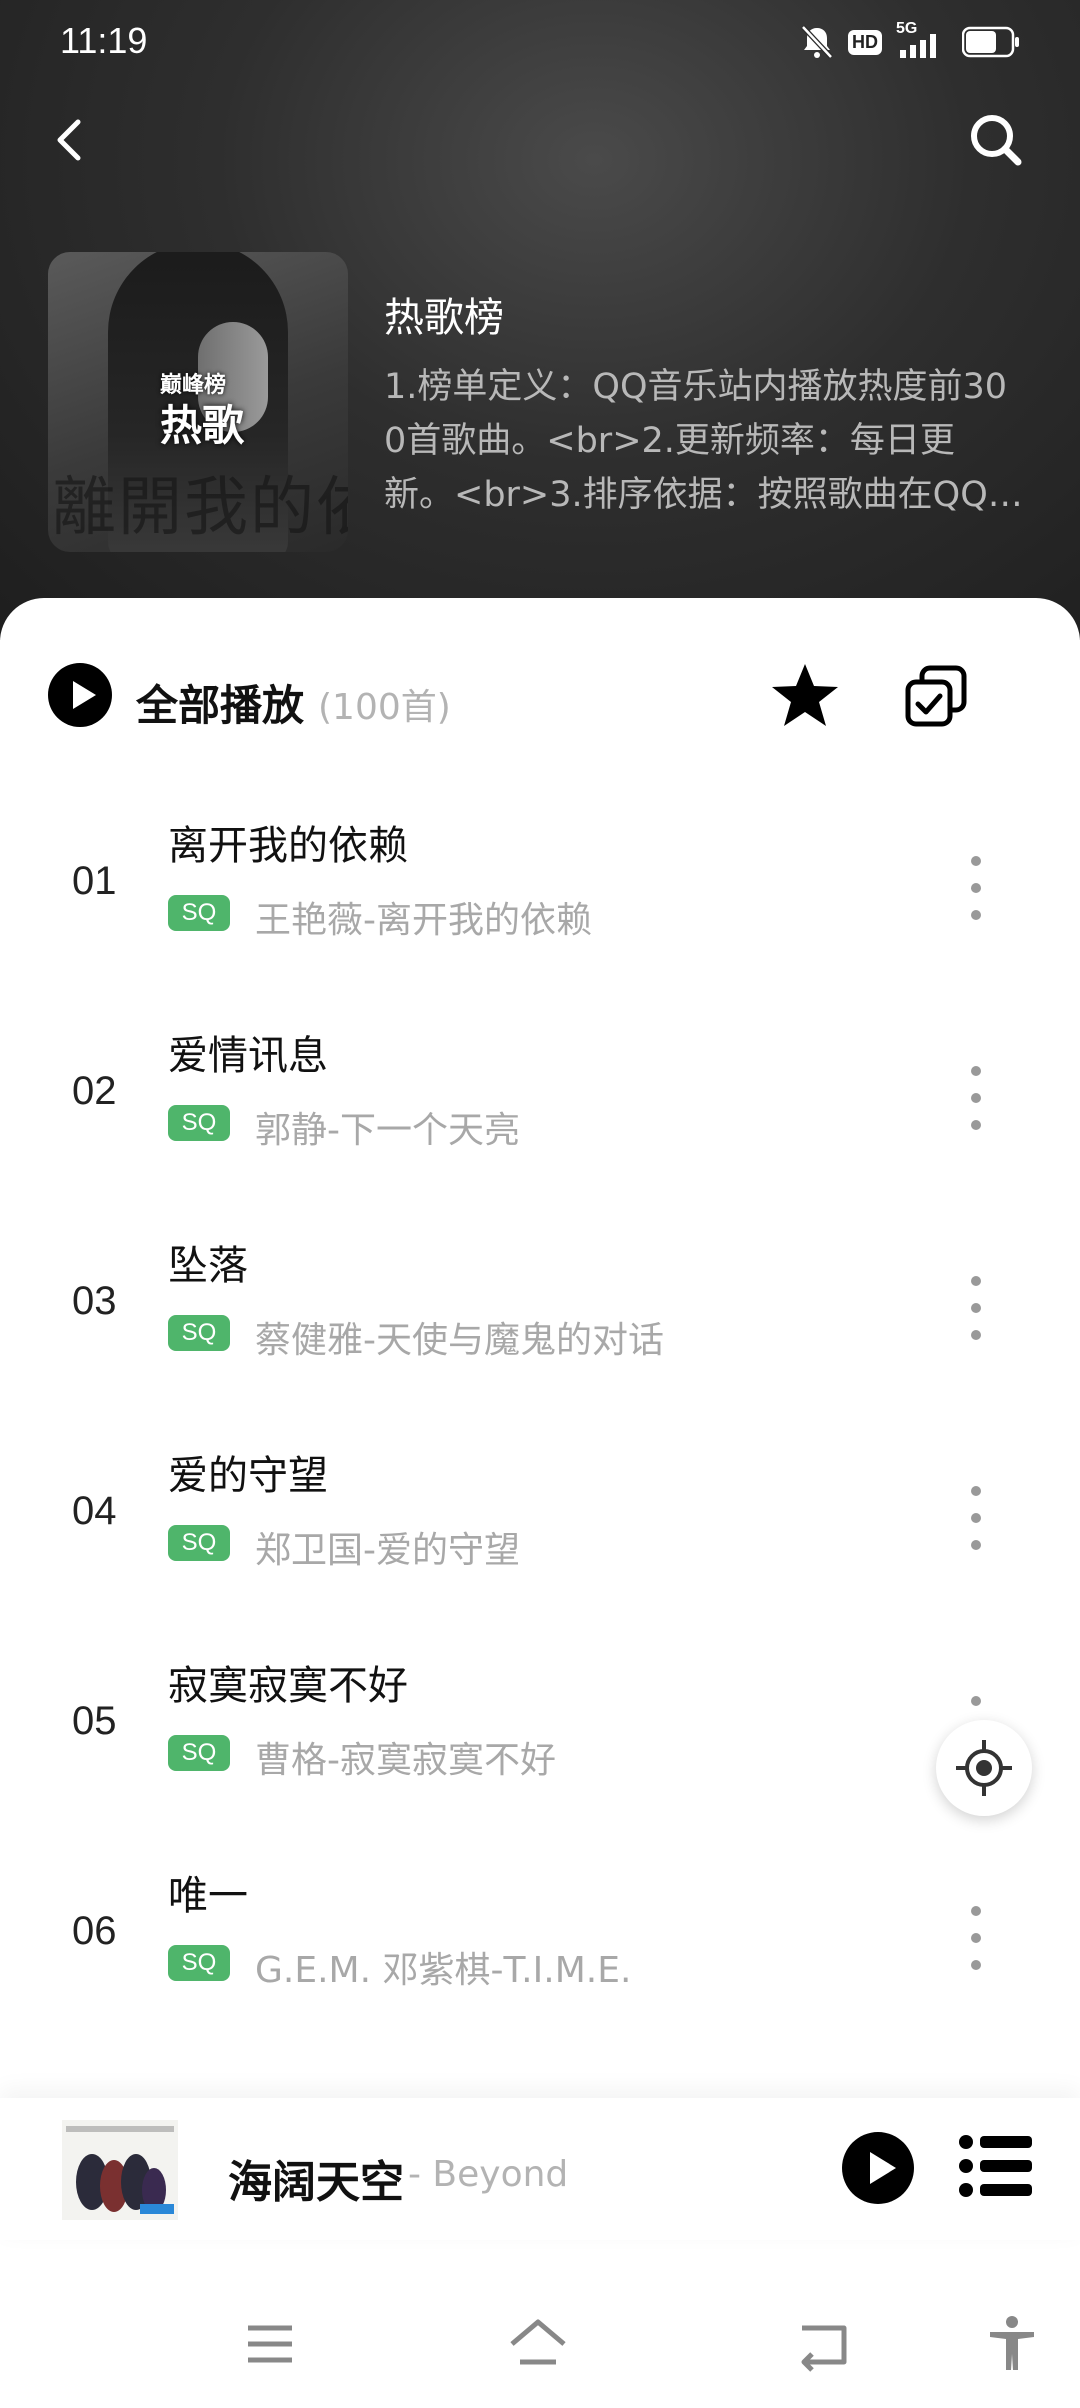 This screenshot has height=2408, width=1080. Describe the element at coordinates (208, 1896) in the screenshot. I see `song-title: 唯一` at that location.